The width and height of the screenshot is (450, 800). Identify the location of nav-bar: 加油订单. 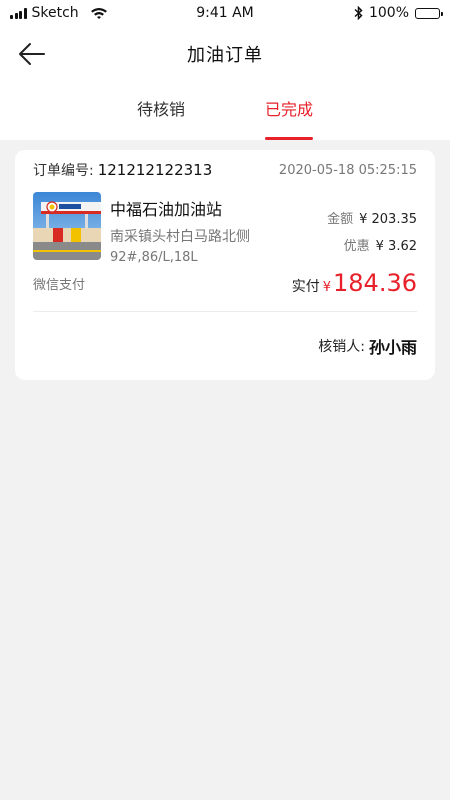
(225, 54).